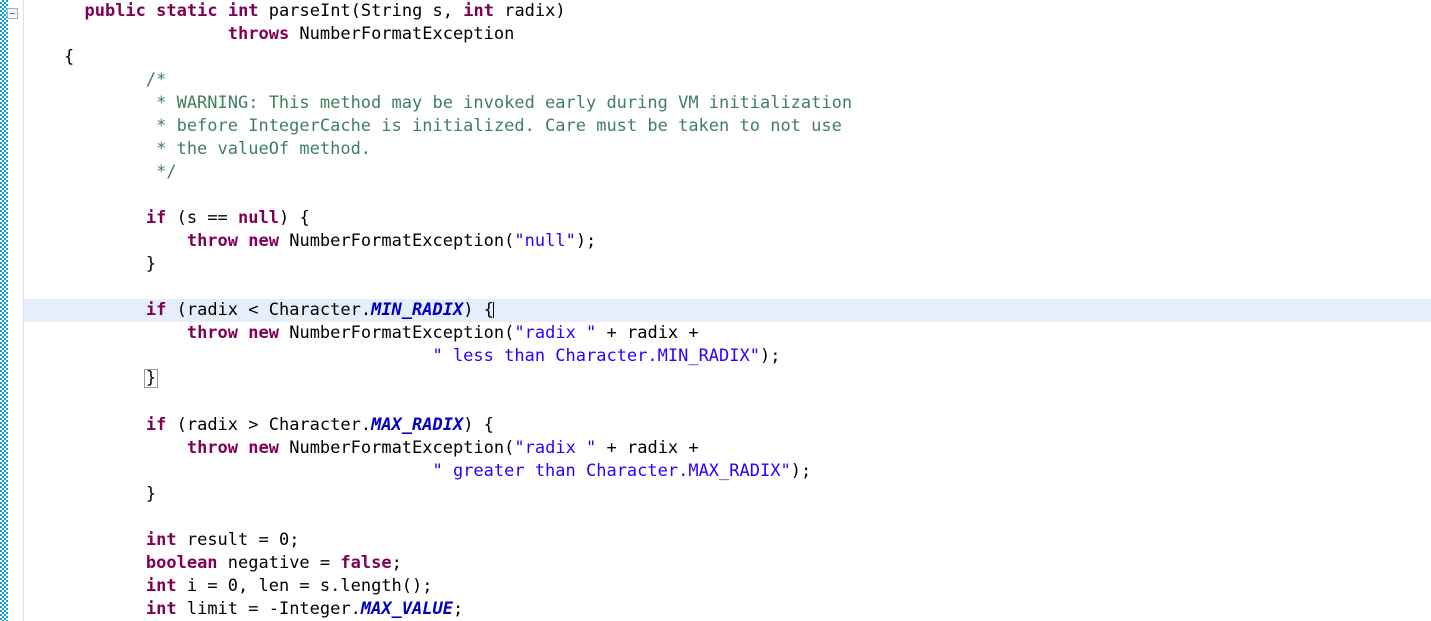 The height and width of the screenshot is (621, 1431). Describe the element at coordinates (727, 57) in the screenshot. I see `code-line: {` at that location.